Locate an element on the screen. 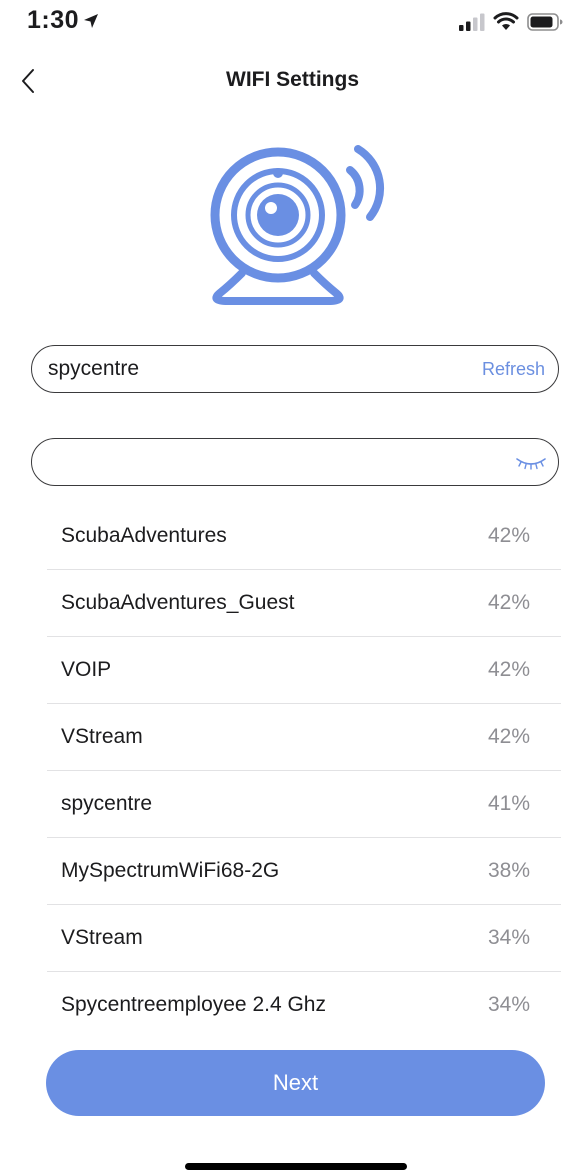 This screenshot has height=1176, width=585. ssid-input is located at coordinates (248, 369).